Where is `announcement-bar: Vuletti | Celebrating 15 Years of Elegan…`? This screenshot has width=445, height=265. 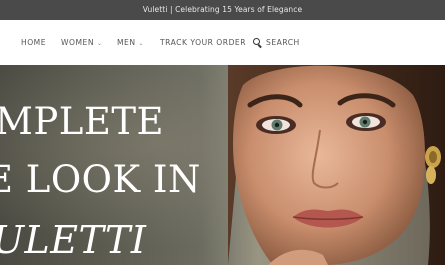
announcement-bar: Vuletti | Celebrating 15 Years of Elegan… is located at coordinates (222, 10).